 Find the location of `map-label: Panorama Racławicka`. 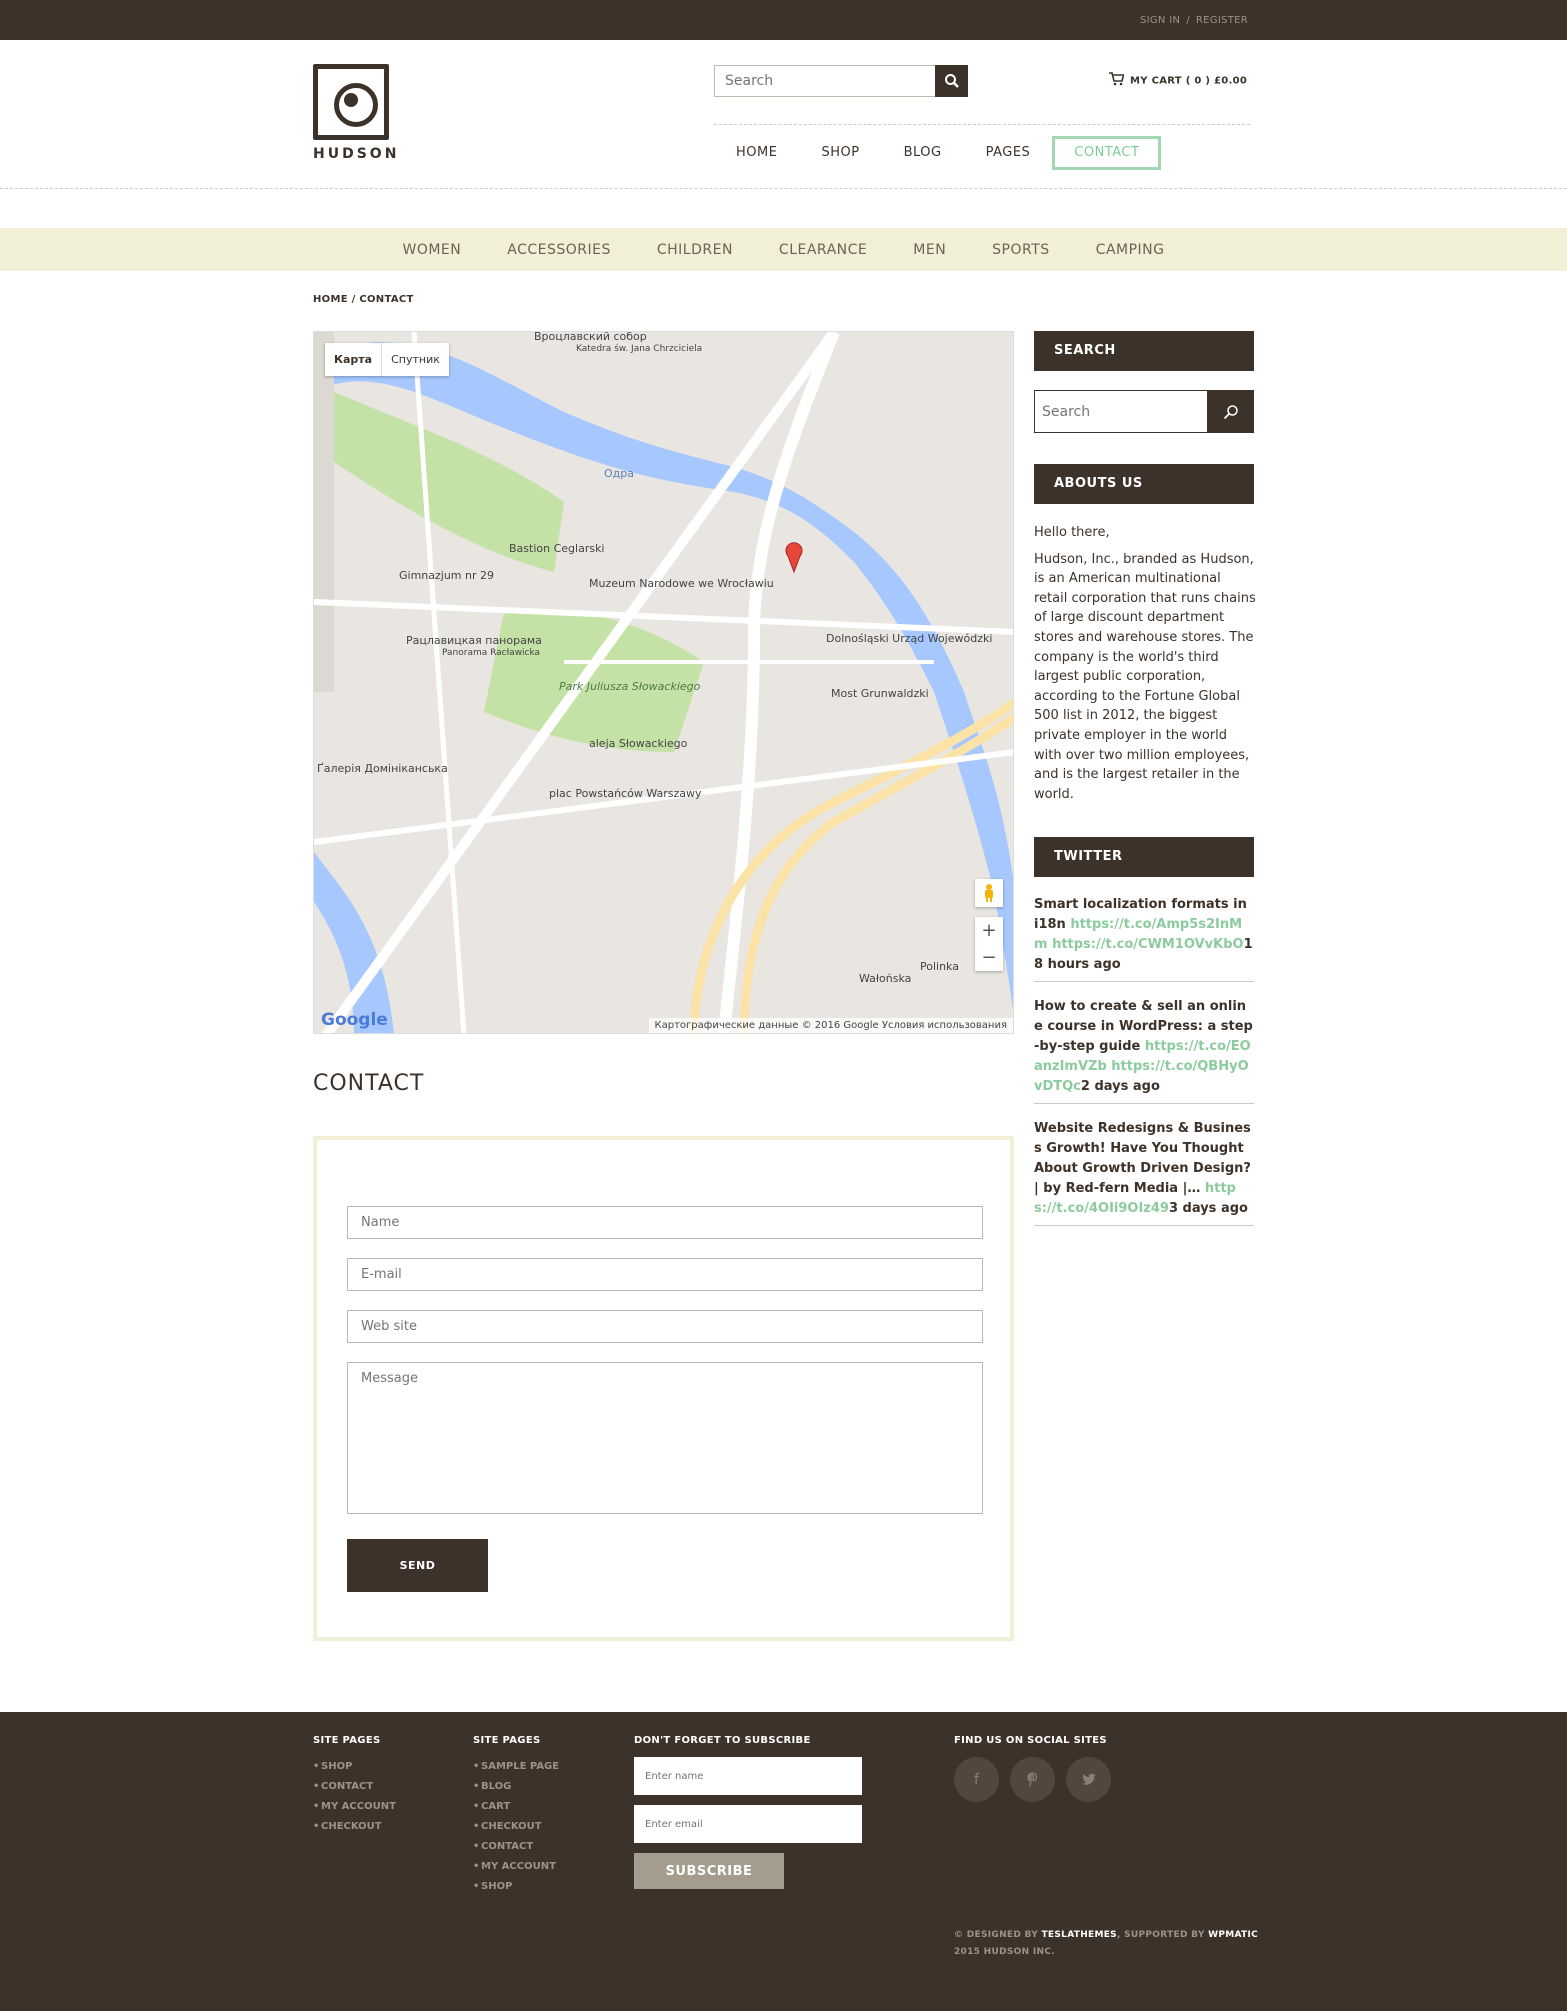

map-label: Panorama Racławicka is located at coordinates (491, 653).